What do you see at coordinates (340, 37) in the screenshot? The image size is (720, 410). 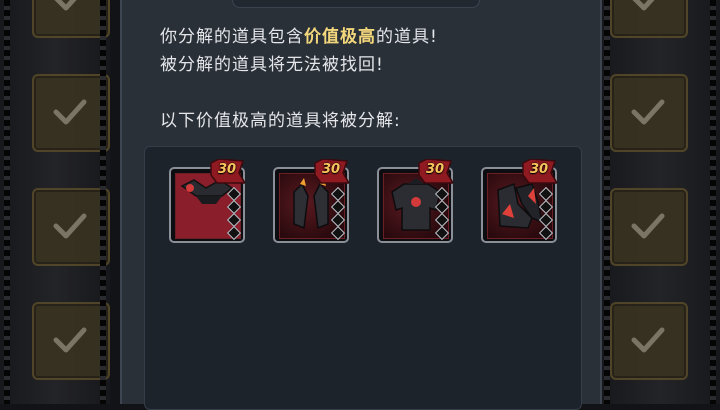 I see `highlight-text: 价值极高` at bounding box center [340, 37].